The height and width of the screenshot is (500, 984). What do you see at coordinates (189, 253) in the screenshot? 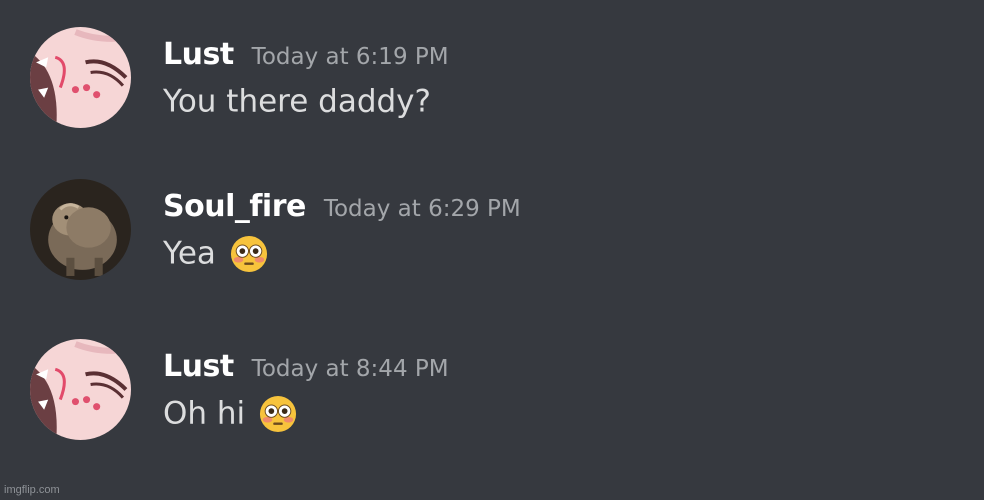
I see `message-text: Yea` at bounding box center [189, 253].